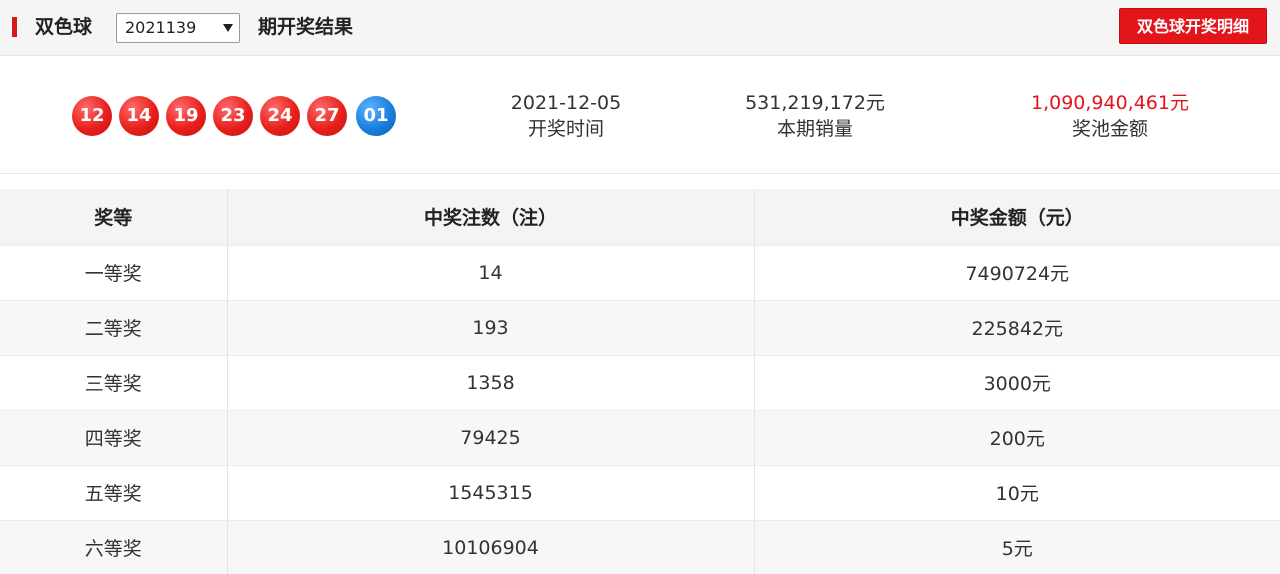 The image size is (1280, 574). What do you see at coordinates (114, 217) in the screenshot?
I see `column-header-prize-level: 奖等` at bounding box center [114, 217].